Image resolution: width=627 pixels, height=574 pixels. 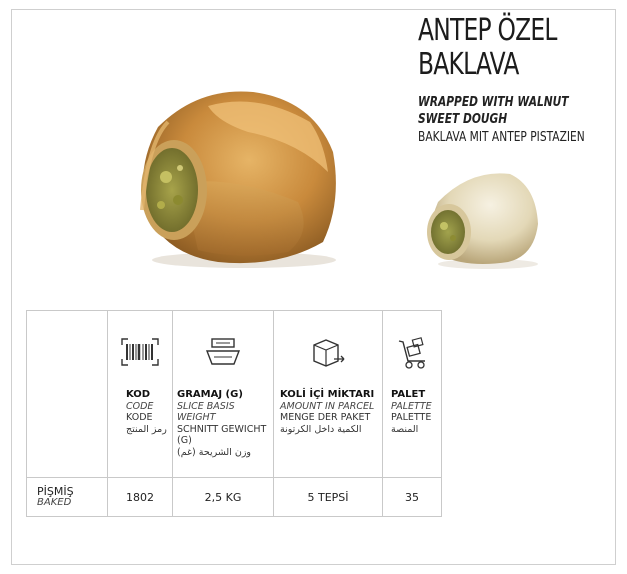 I want to click on header-code-en: CODE, so click(x=140, y=406).